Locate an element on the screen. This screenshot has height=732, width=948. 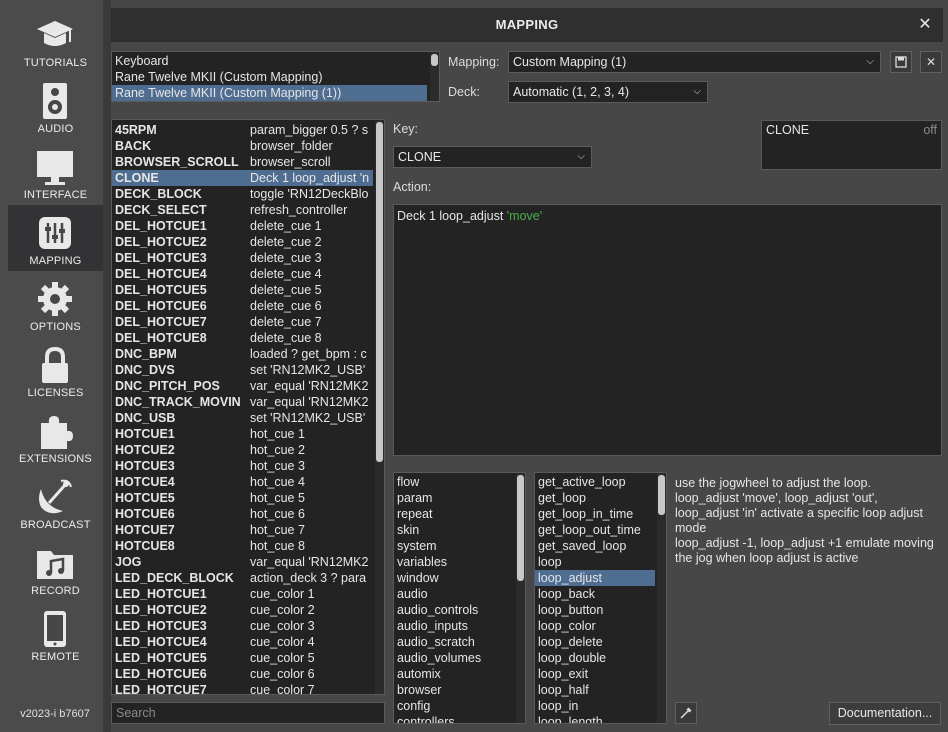
save-icon is located at coordinates (901, 62).